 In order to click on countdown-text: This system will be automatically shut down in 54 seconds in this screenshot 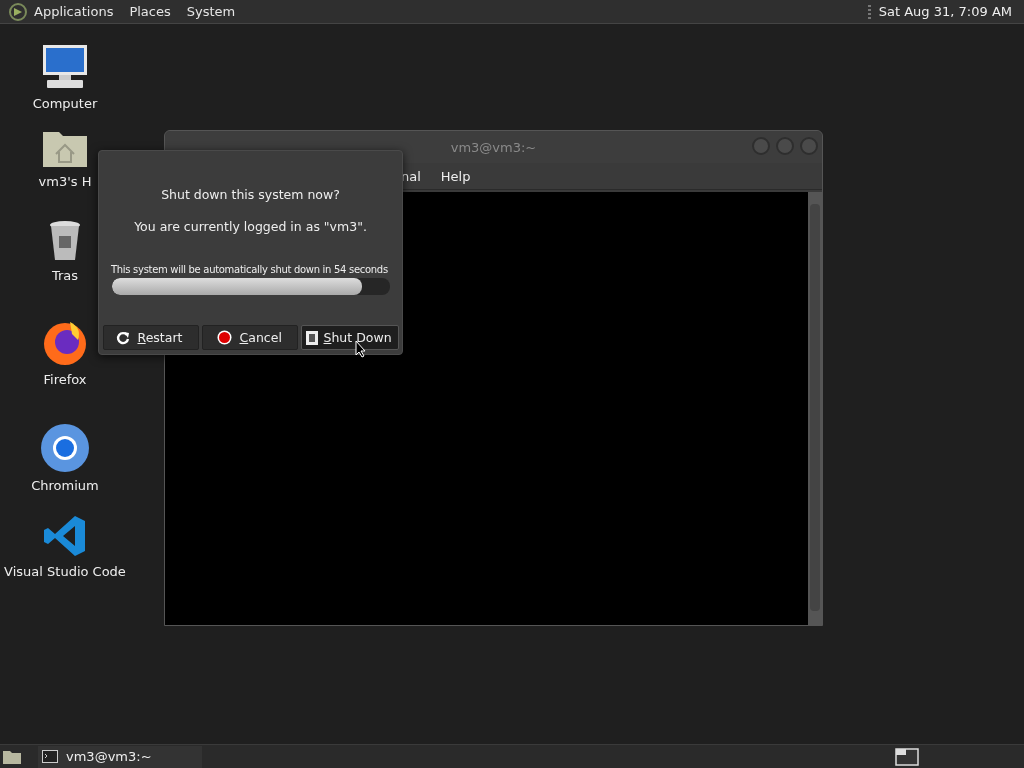, I will do `click(249, 269)`.